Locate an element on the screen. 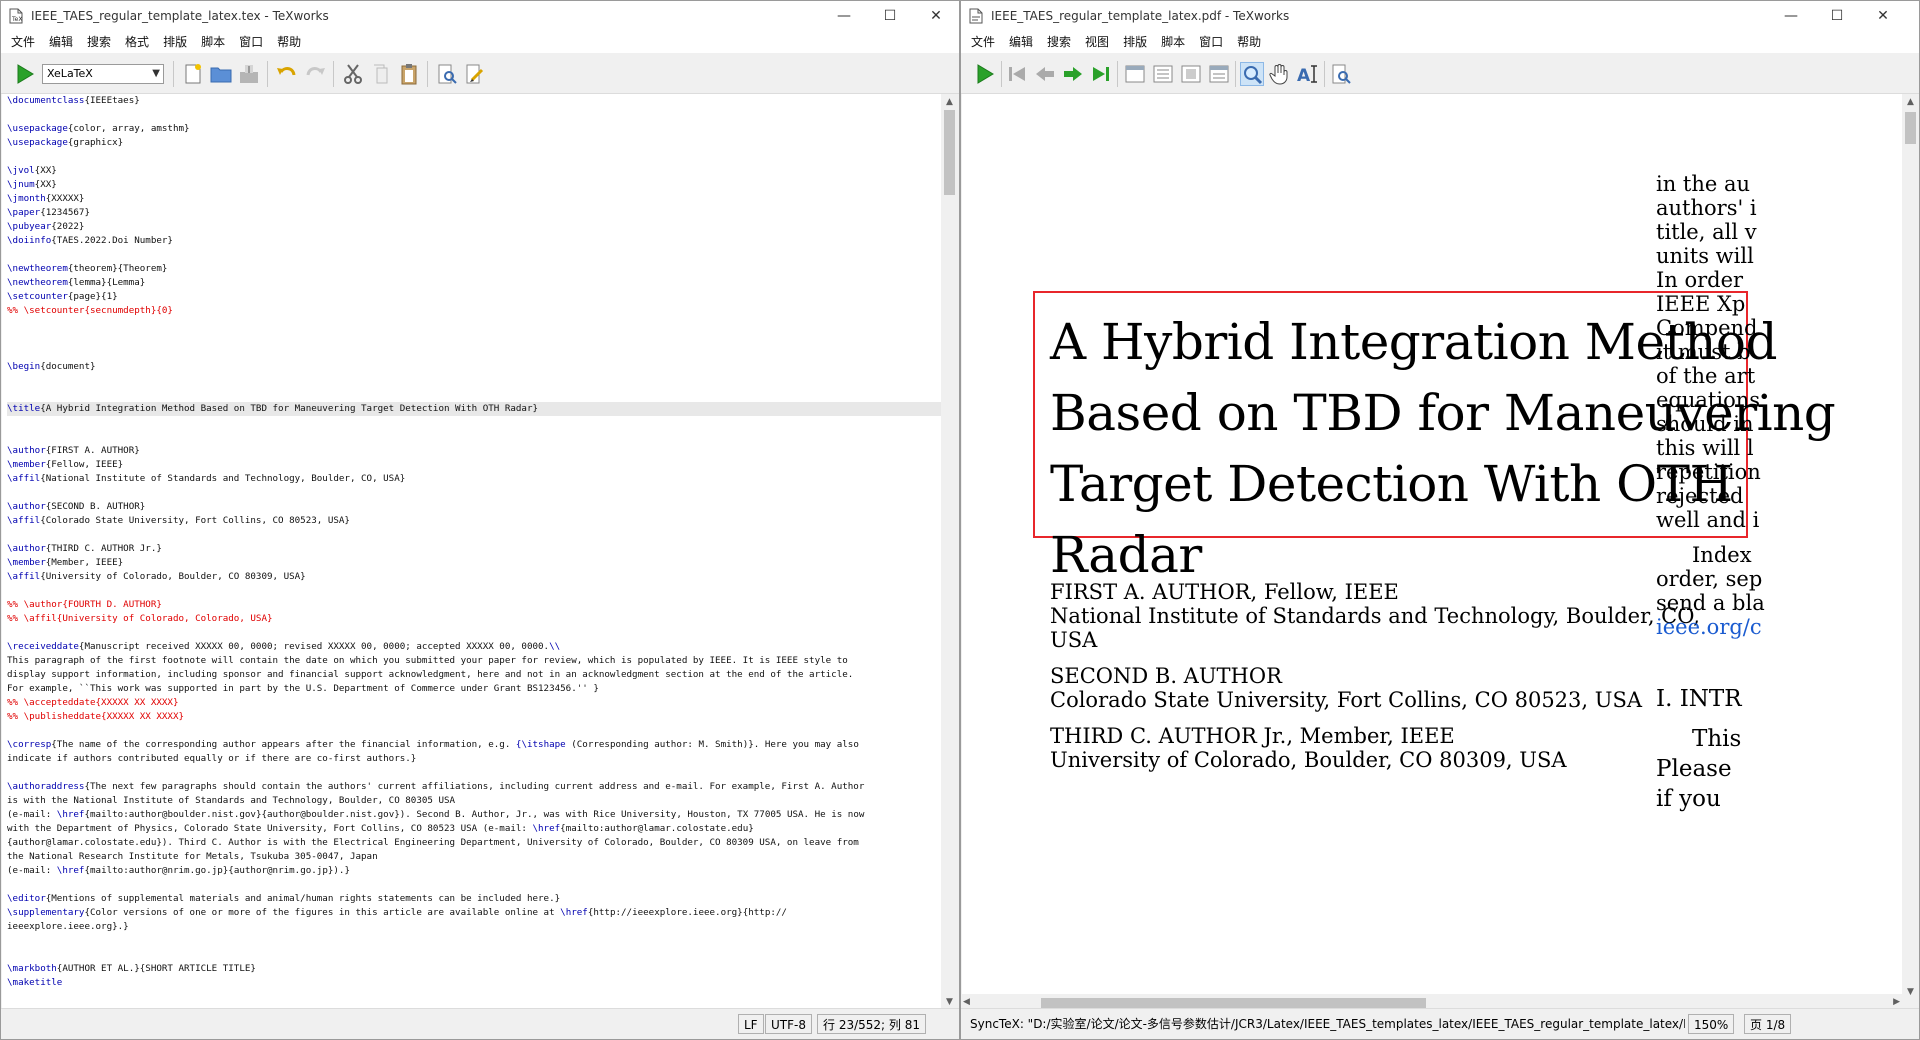 Image resolution: width=1920 pixels, height=1040 pixels. open-file-button is located at coordinates (221, 74).